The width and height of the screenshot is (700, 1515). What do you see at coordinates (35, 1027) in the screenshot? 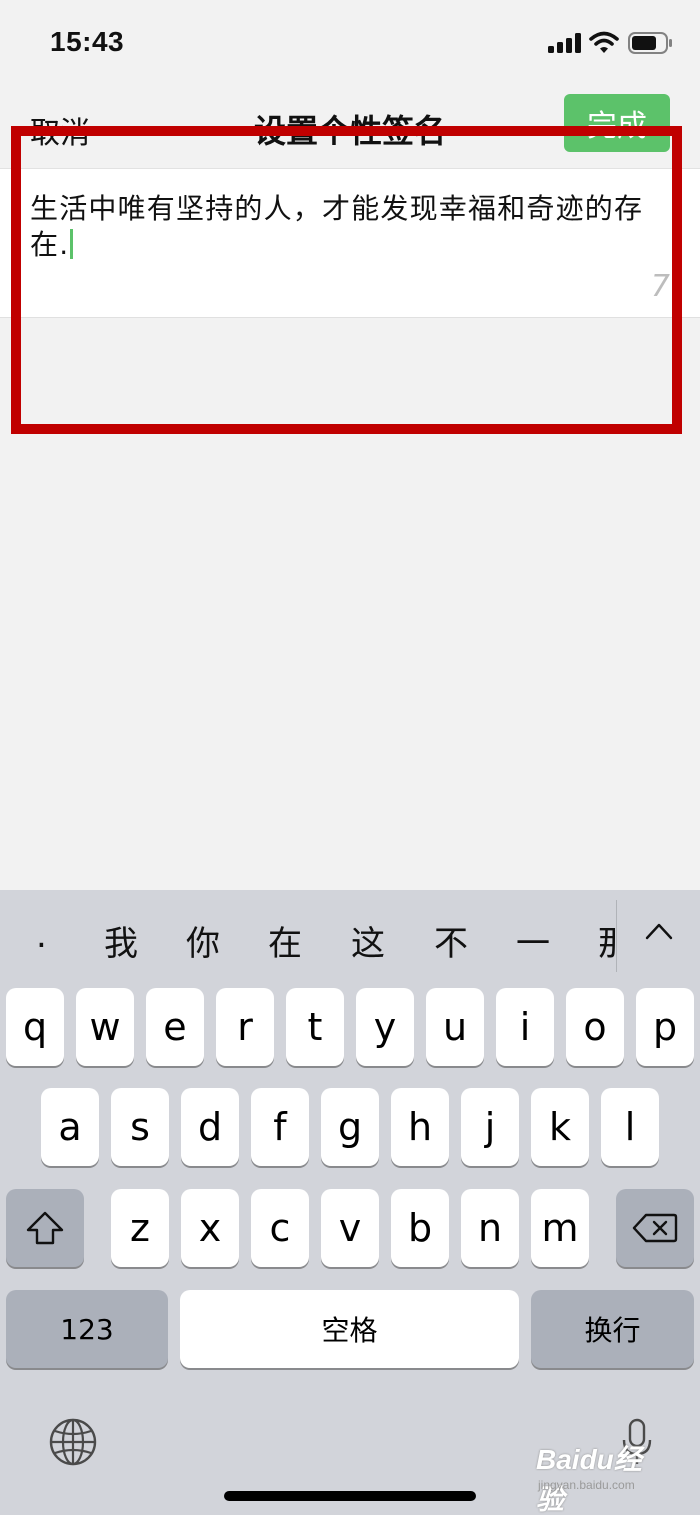
I see `key-q: q` at bounding box center [35, 1027].